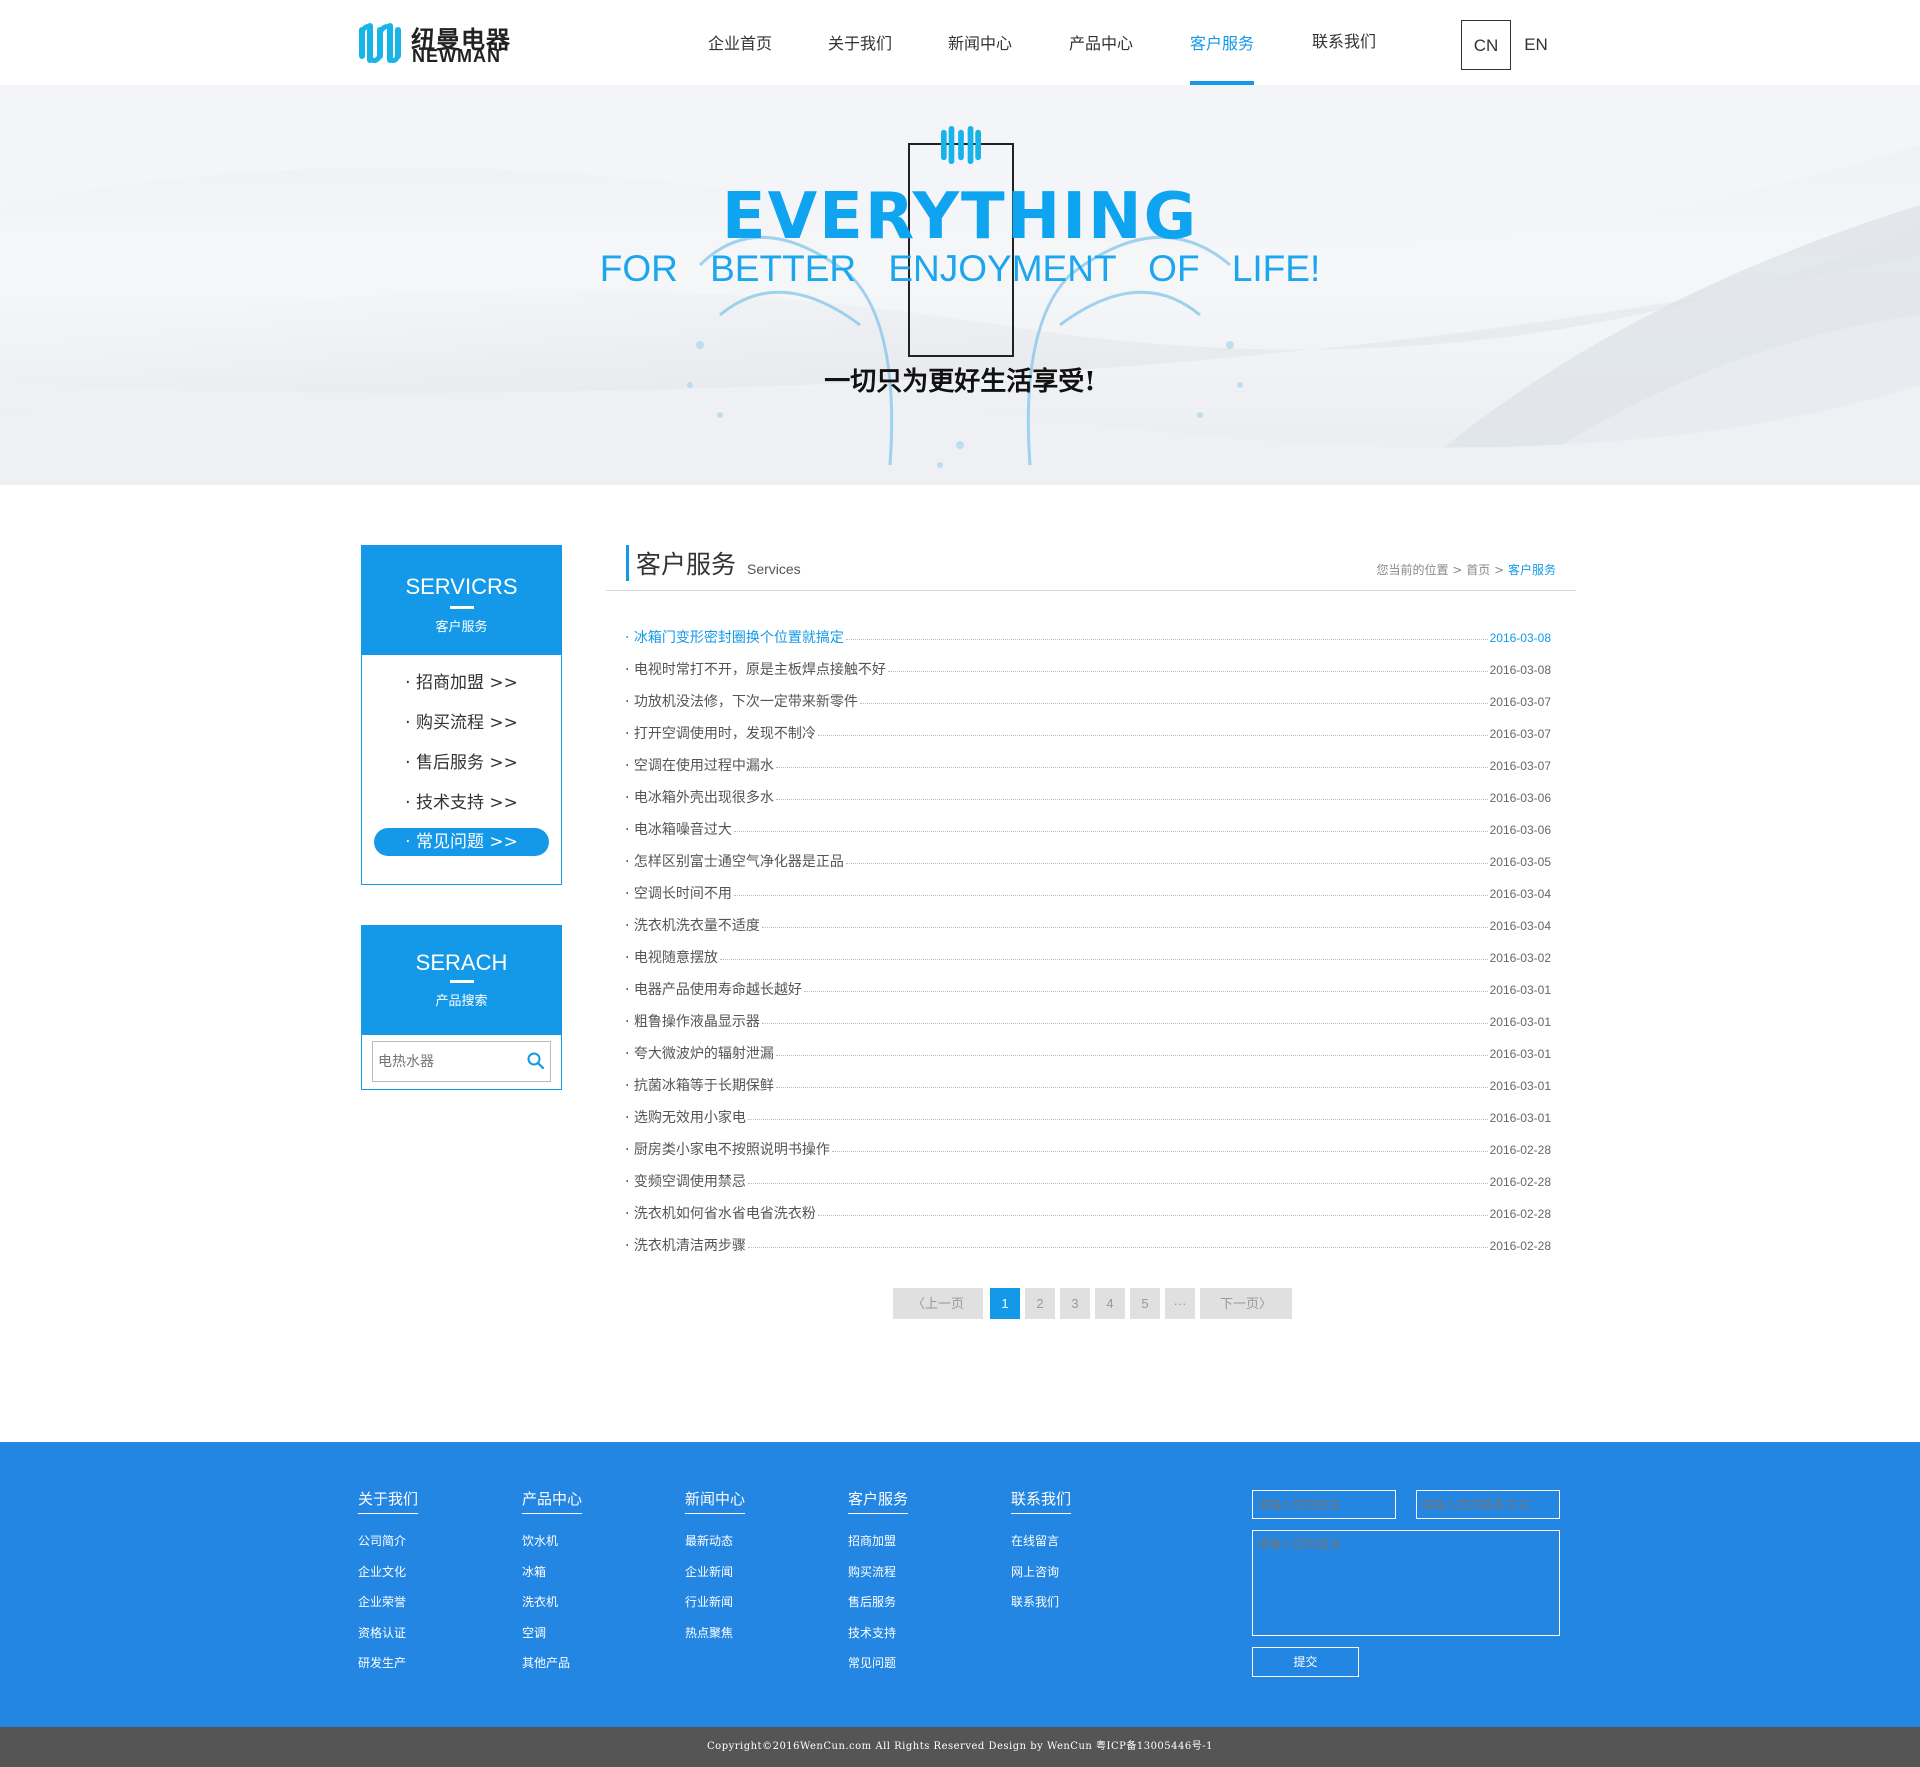 This screenshot has width=1920, height=1767. Describe the element at coordinates (860, 42) in the screenshot. I see `nav-item-about: 关于我们` at that location.